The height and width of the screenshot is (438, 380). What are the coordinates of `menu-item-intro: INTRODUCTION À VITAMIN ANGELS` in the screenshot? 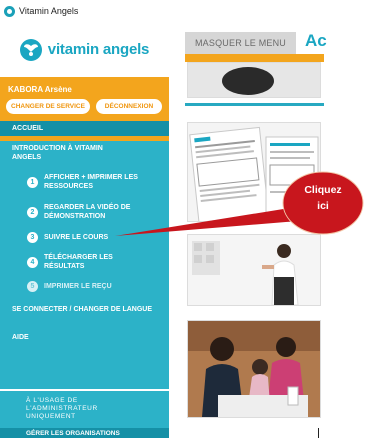 It's located at (84, 153).